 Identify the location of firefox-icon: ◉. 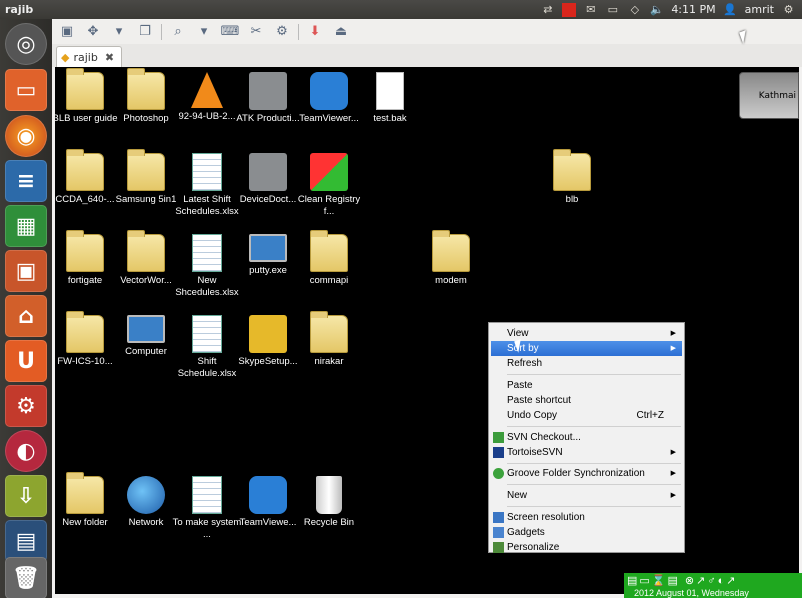
(26, 136).